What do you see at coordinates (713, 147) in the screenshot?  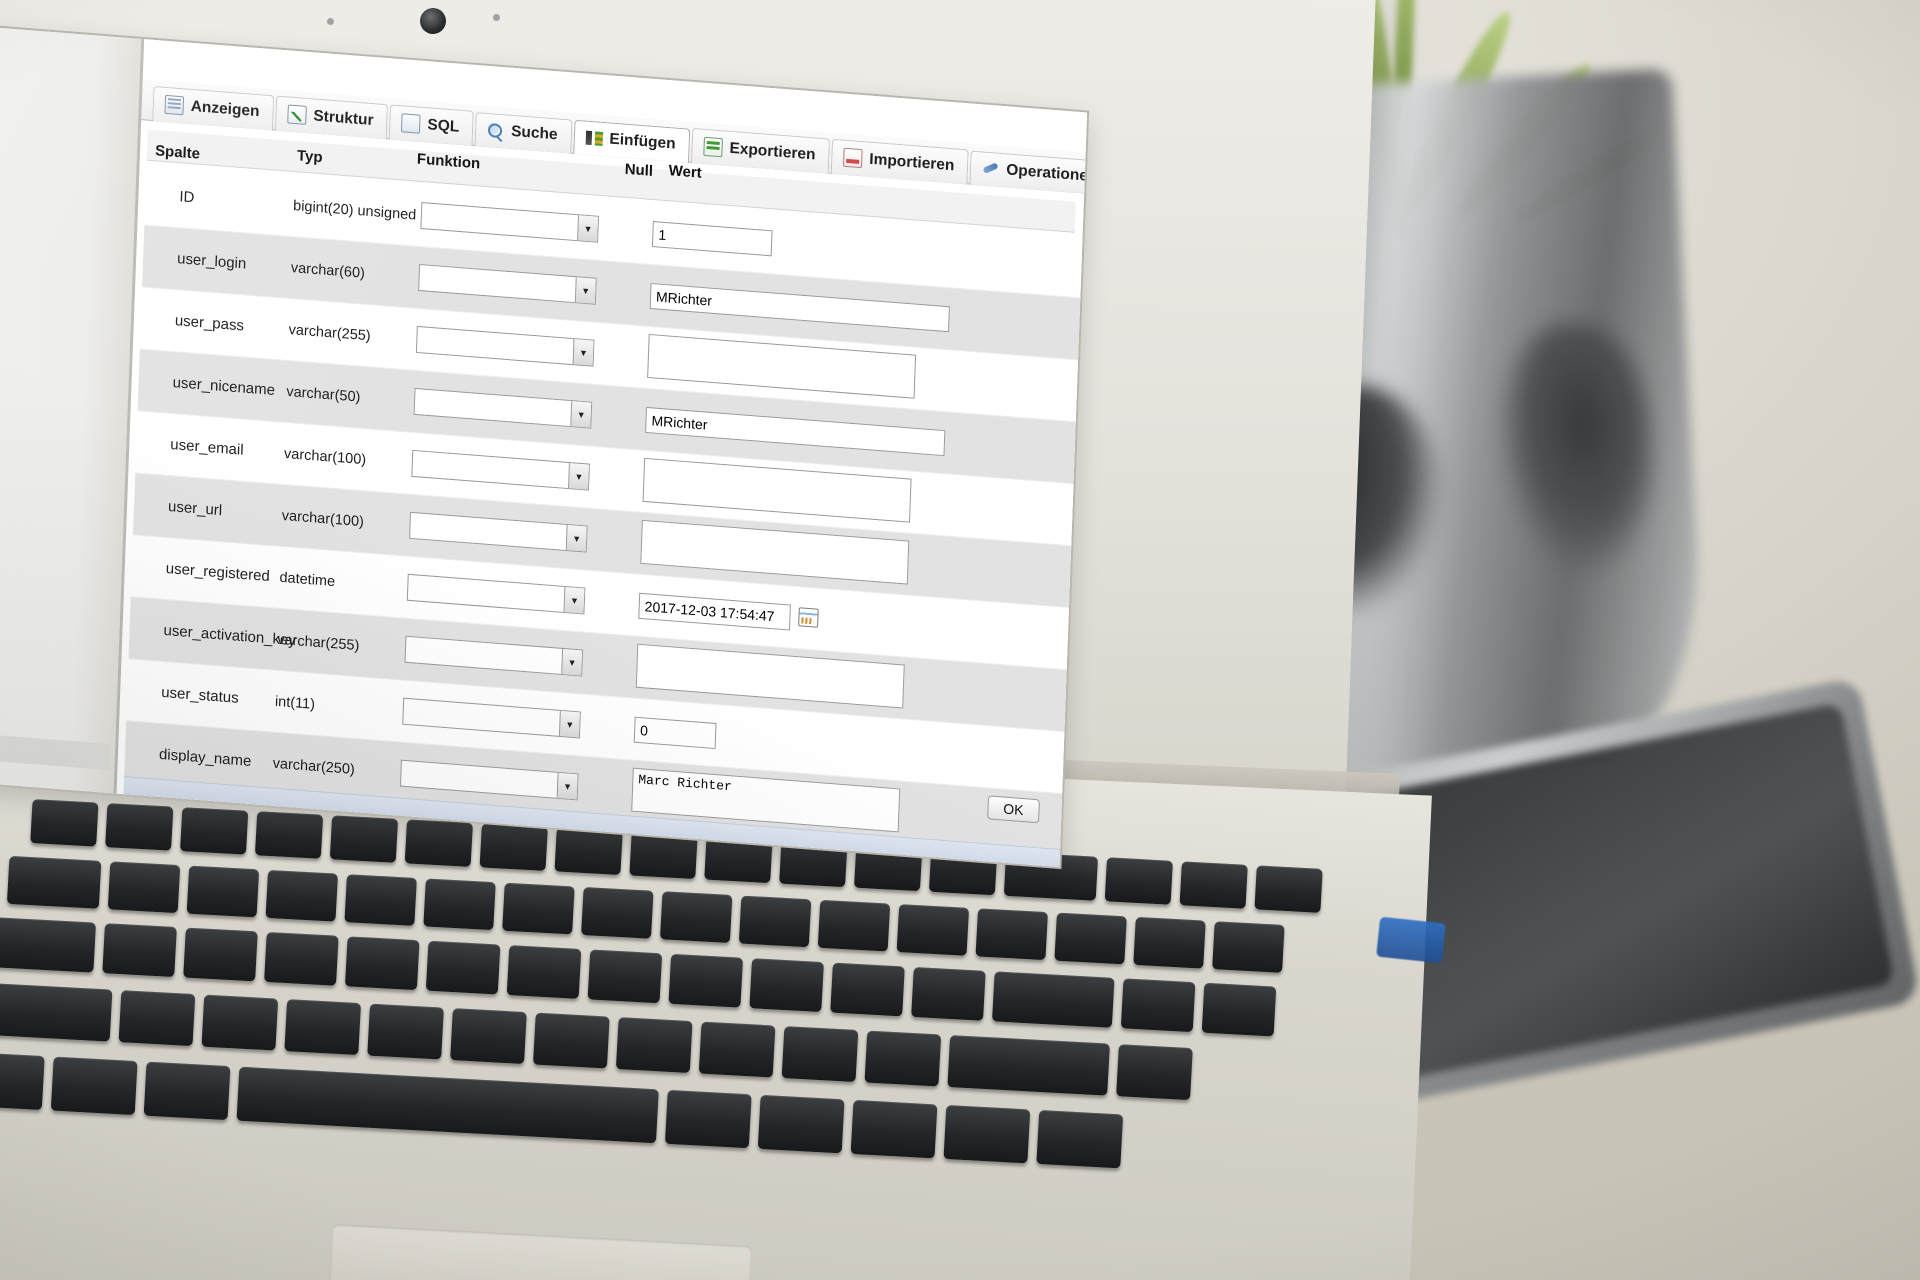 I see `export-icon` at bounding box center [713, 147].